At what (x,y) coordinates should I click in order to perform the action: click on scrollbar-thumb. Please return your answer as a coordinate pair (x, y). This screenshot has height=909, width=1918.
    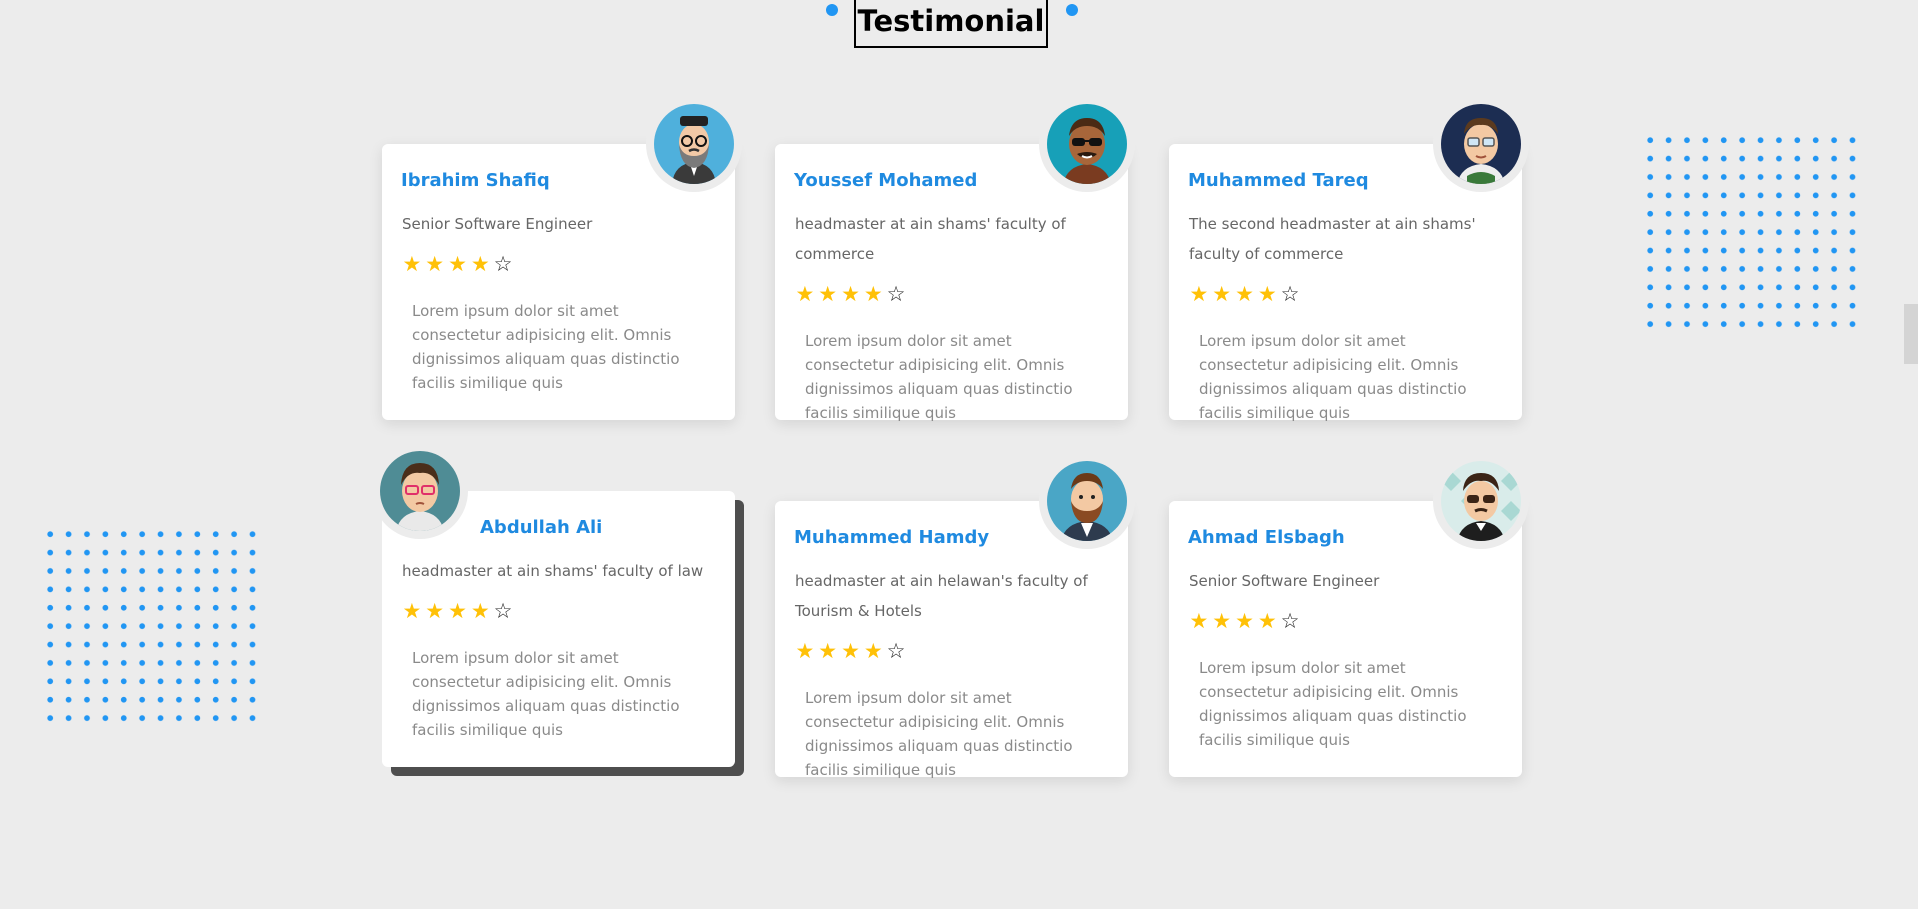
    Looking at the image, I should click on (1911, 334).